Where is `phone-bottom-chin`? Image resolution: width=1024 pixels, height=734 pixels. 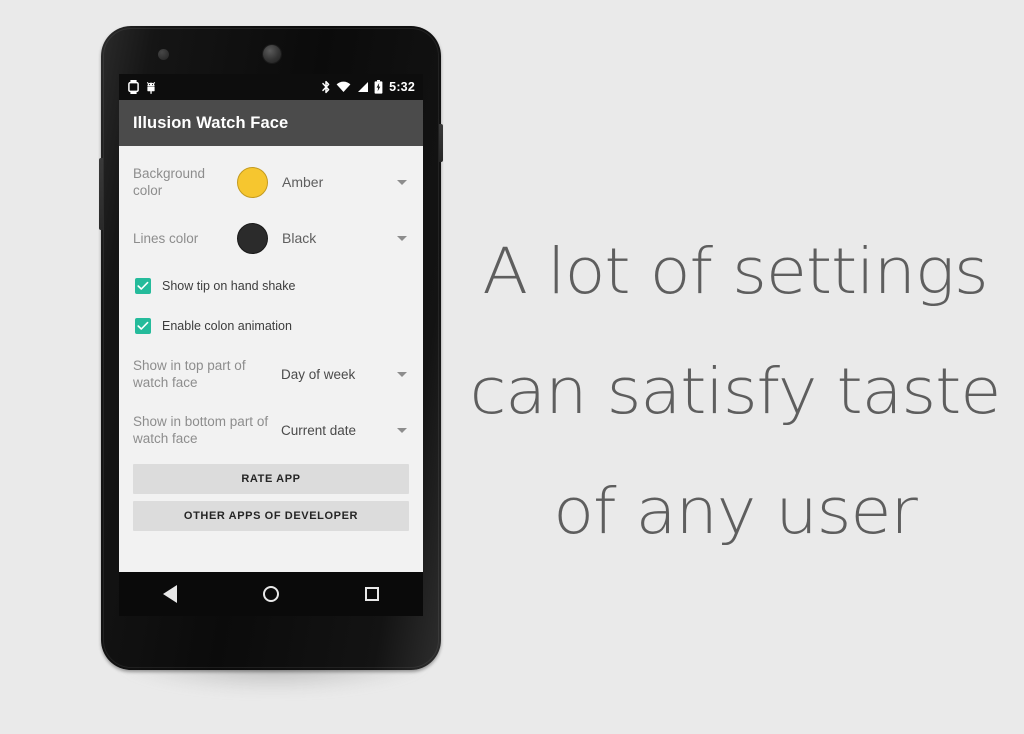
phone-bottom-chin is located at coordinates (271, 642).